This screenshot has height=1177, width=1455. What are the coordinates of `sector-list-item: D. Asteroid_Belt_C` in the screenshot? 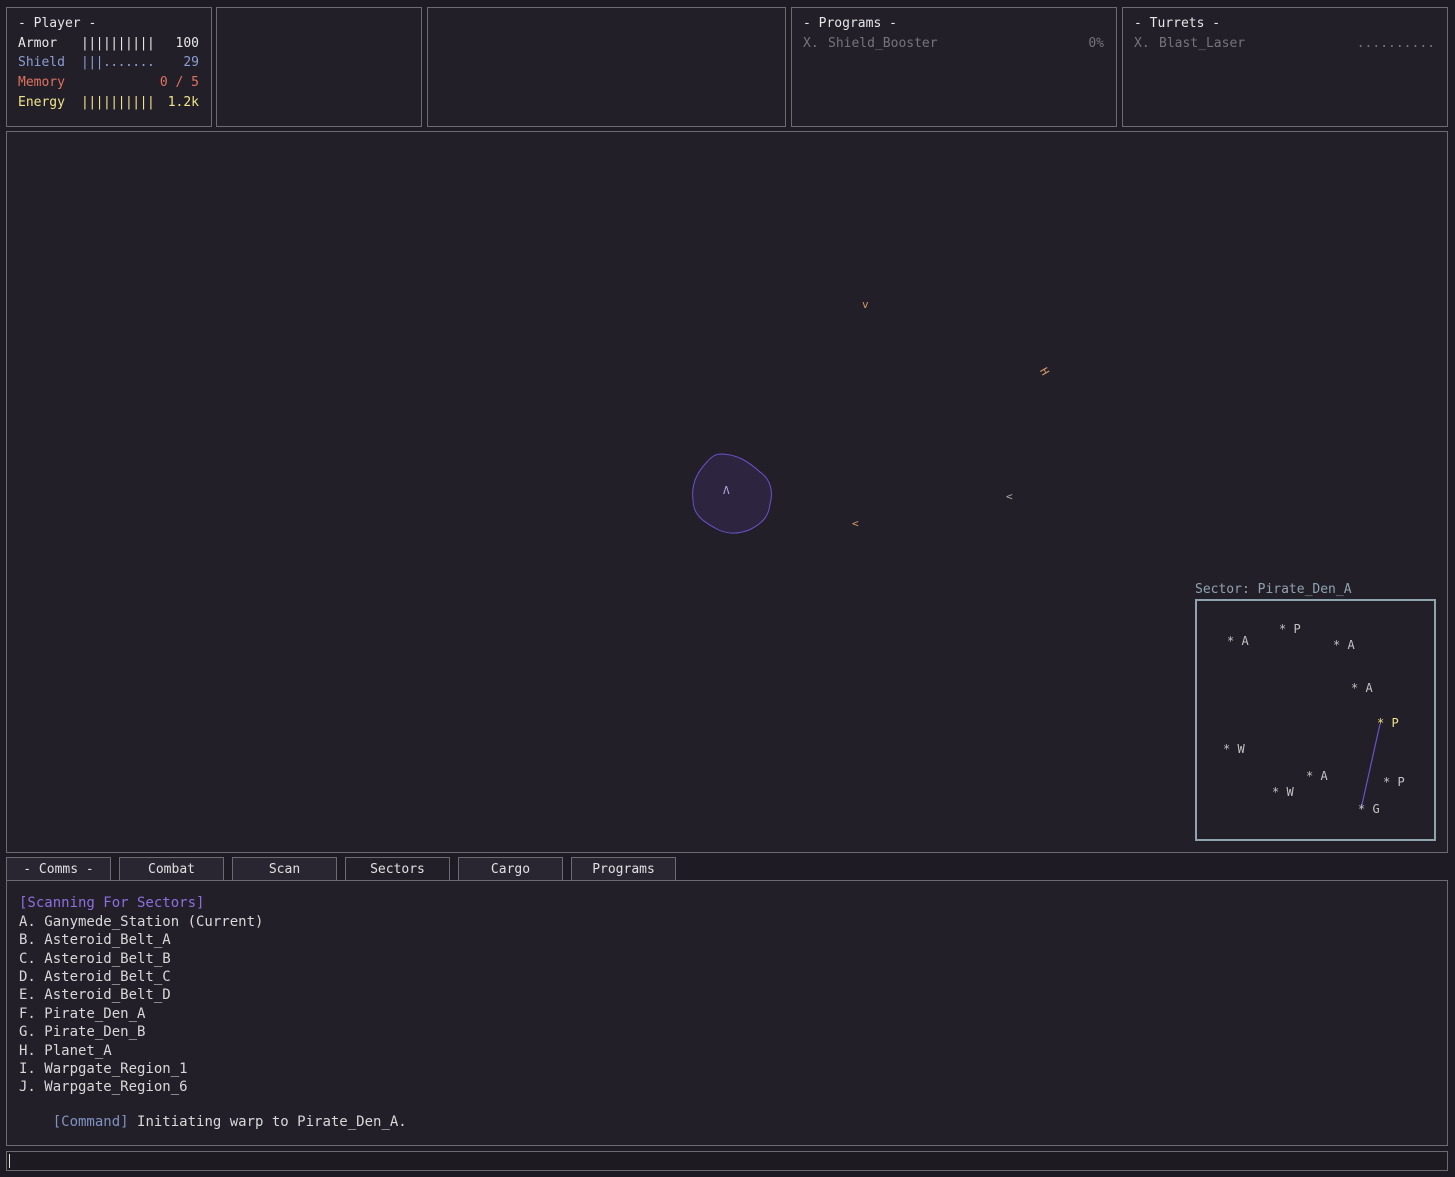 It's located at (95, 977).